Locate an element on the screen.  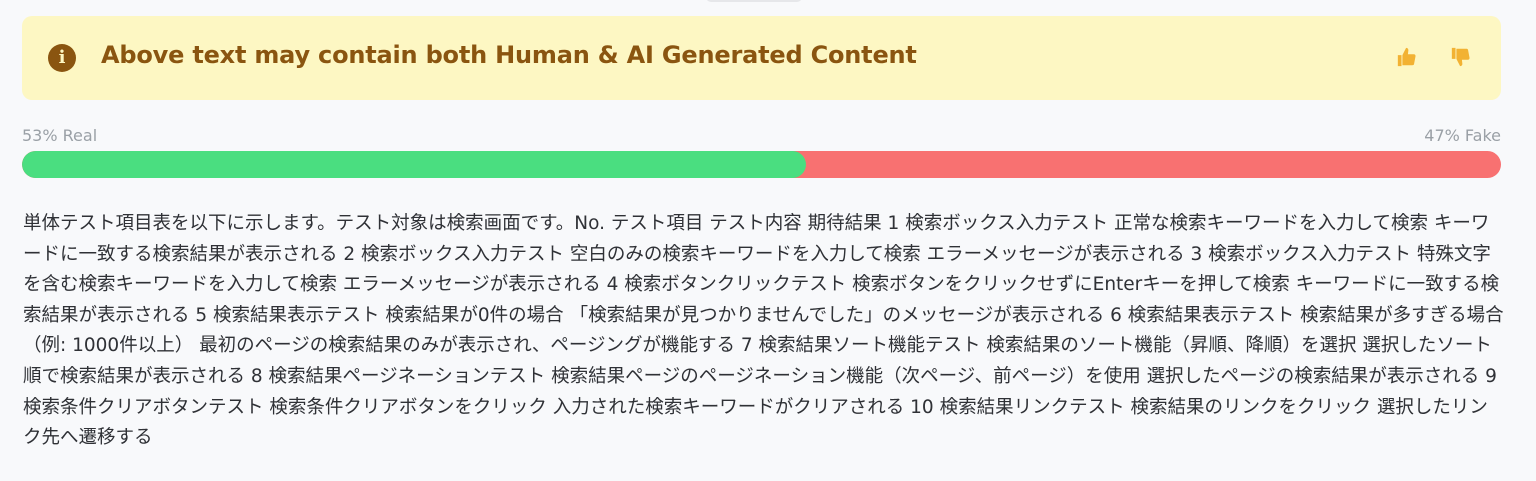
real-percentage-label: 53% Real is located at coordinates (60, 135).